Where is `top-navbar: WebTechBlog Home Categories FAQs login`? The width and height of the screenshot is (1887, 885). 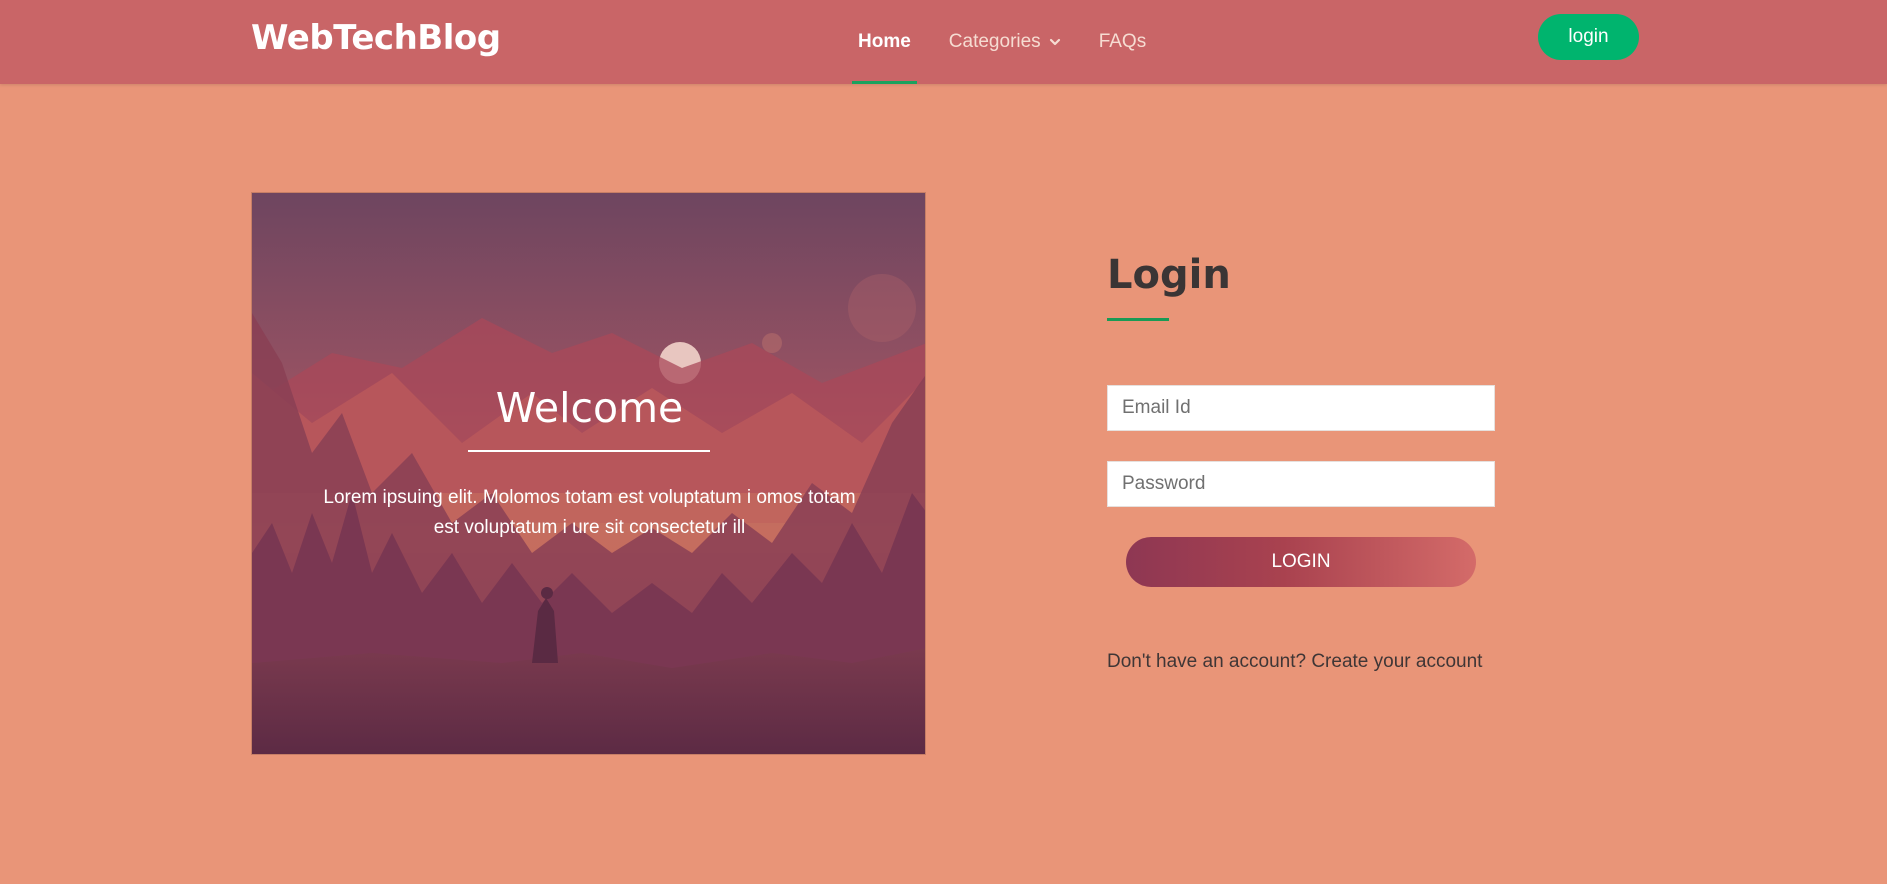
top-navbar: WebTechBlog Home Categories FAQs login is located at coordinates (943, 42).